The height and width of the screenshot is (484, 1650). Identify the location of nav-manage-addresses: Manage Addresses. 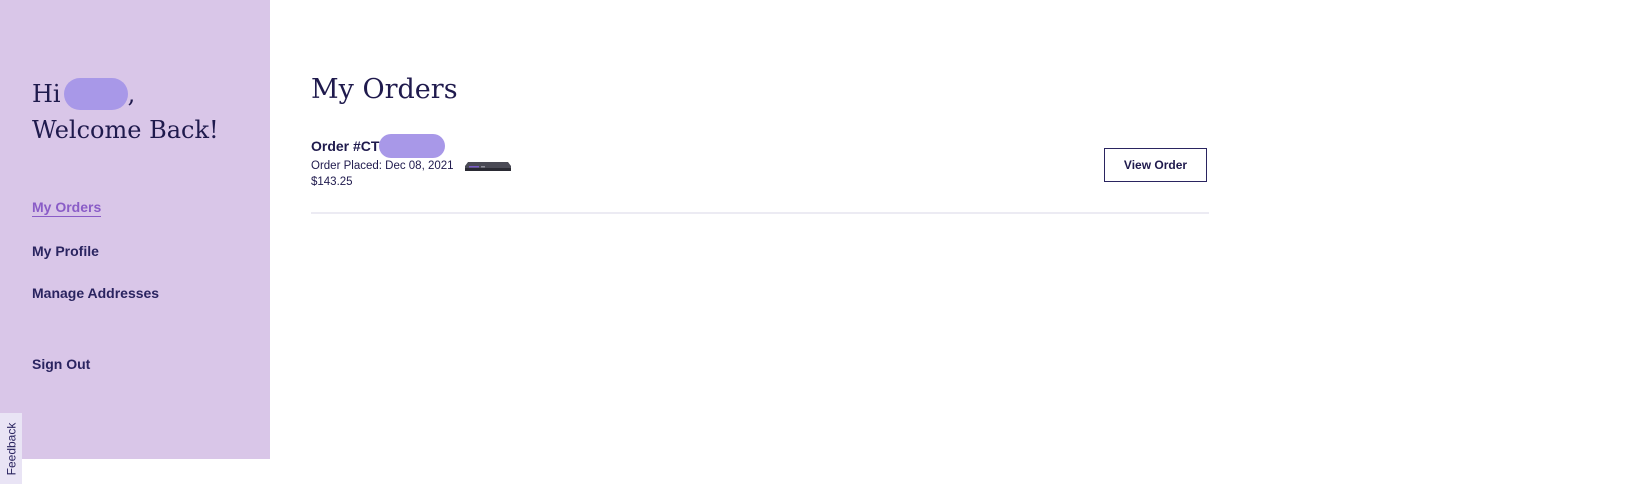
(95, 293).